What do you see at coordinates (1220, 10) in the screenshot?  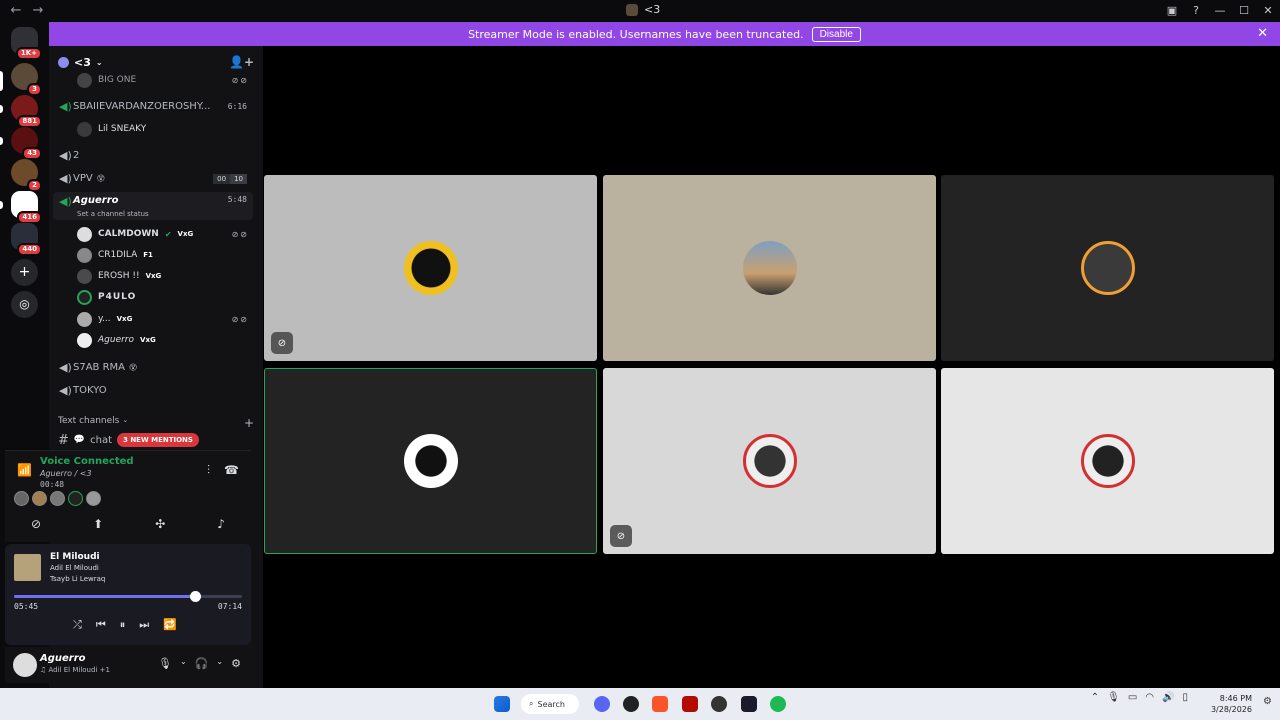 I see `minimize-button: —` at bounding box center [1220, 10].